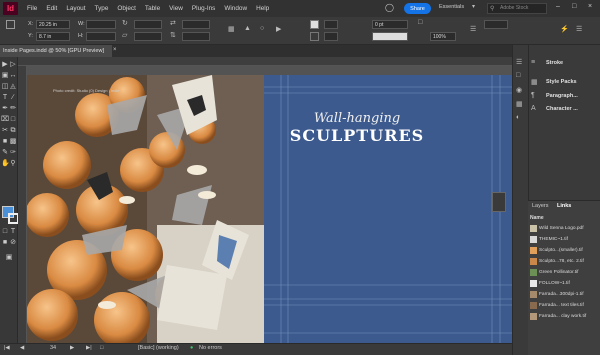  I want to click on free-transform-tool-icon: ⧉, so click(13, 130).